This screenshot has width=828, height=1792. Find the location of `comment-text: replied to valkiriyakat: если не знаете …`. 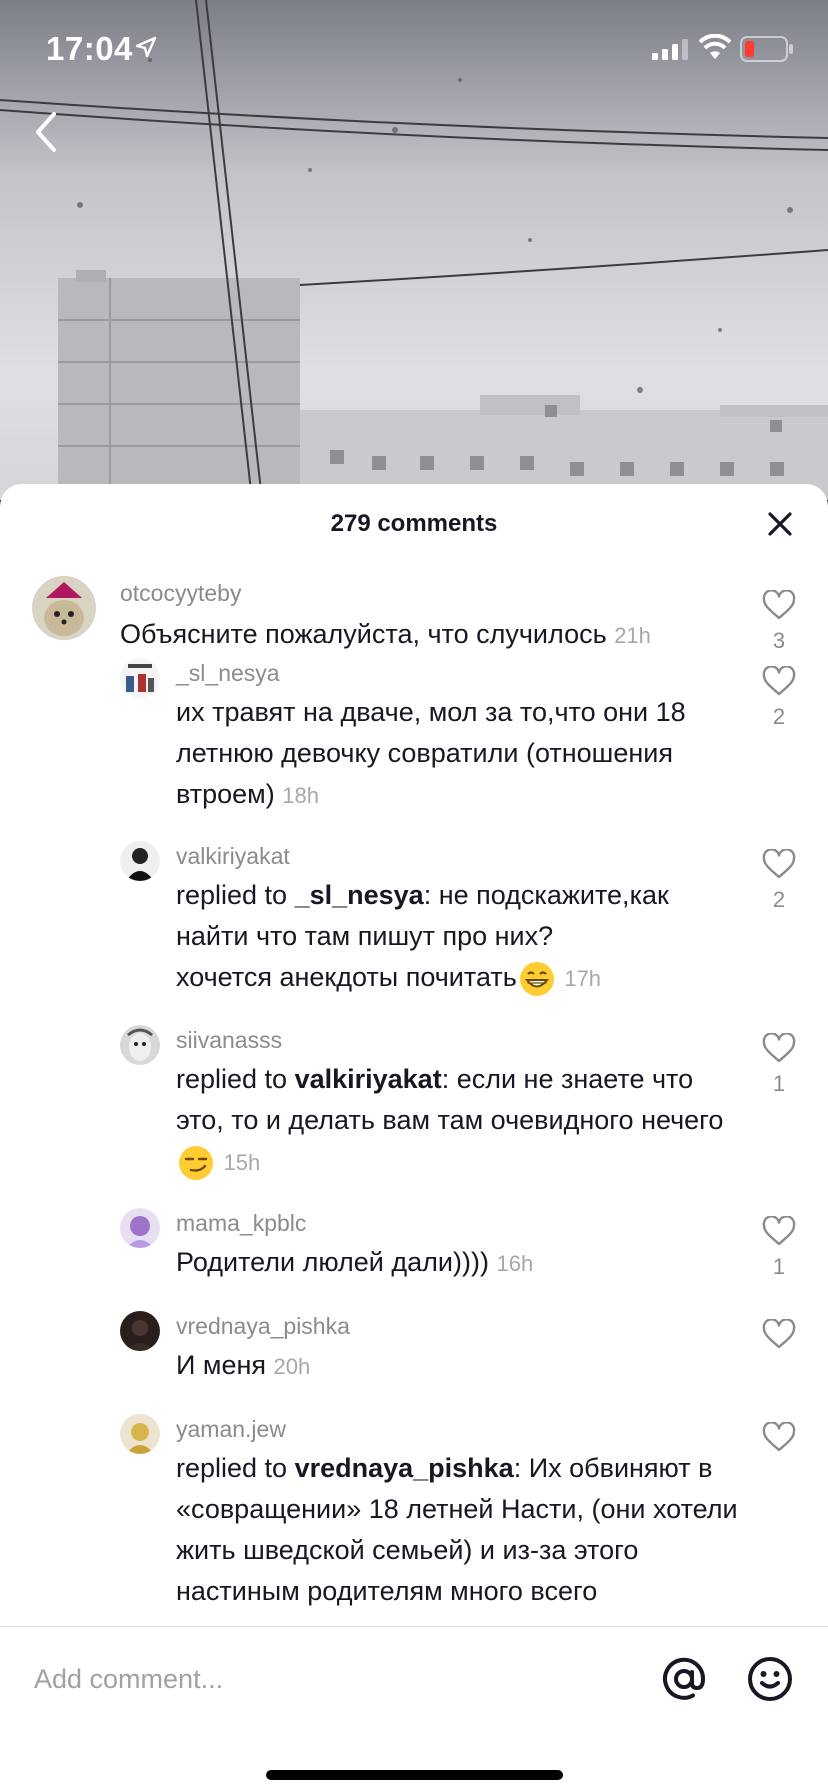

comment-text: replied to valkiriyakat: если не знаете … is located at coordinates (461, 1121).